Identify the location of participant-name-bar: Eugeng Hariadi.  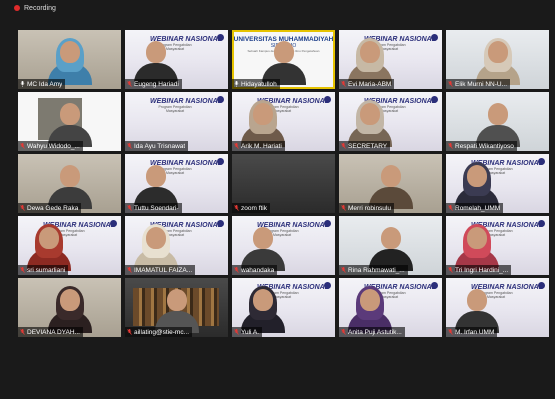
(153, 84).